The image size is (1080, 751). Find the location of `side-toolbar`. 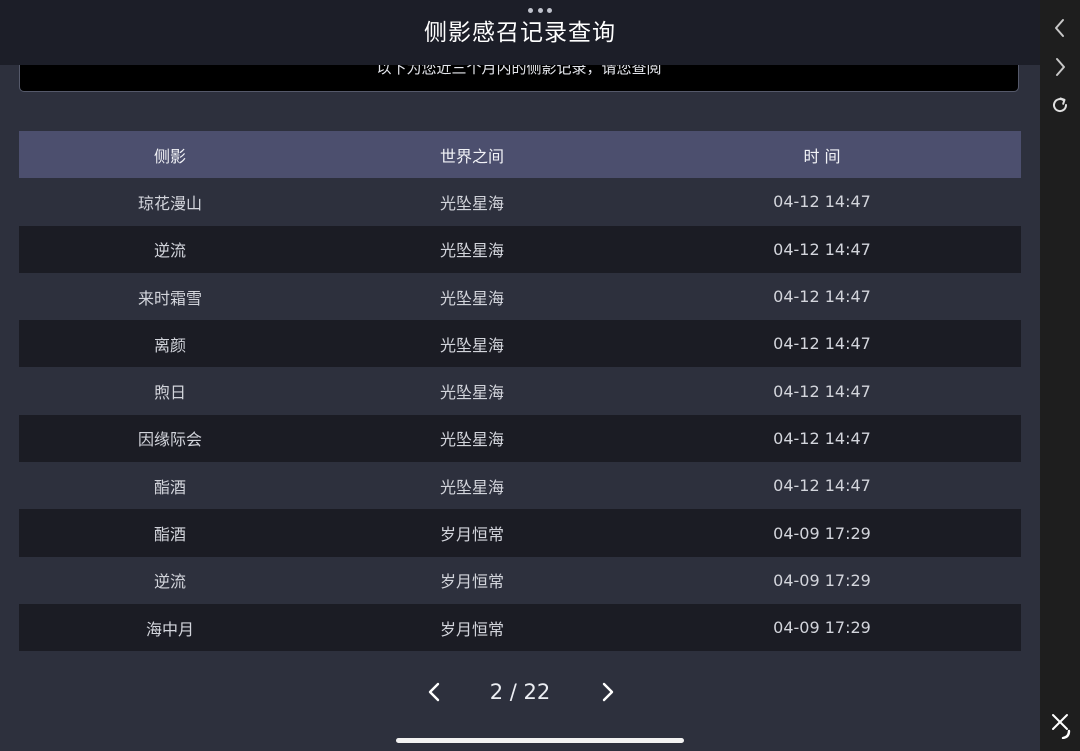

side-toolbar is located at coordinates (1060, 375).